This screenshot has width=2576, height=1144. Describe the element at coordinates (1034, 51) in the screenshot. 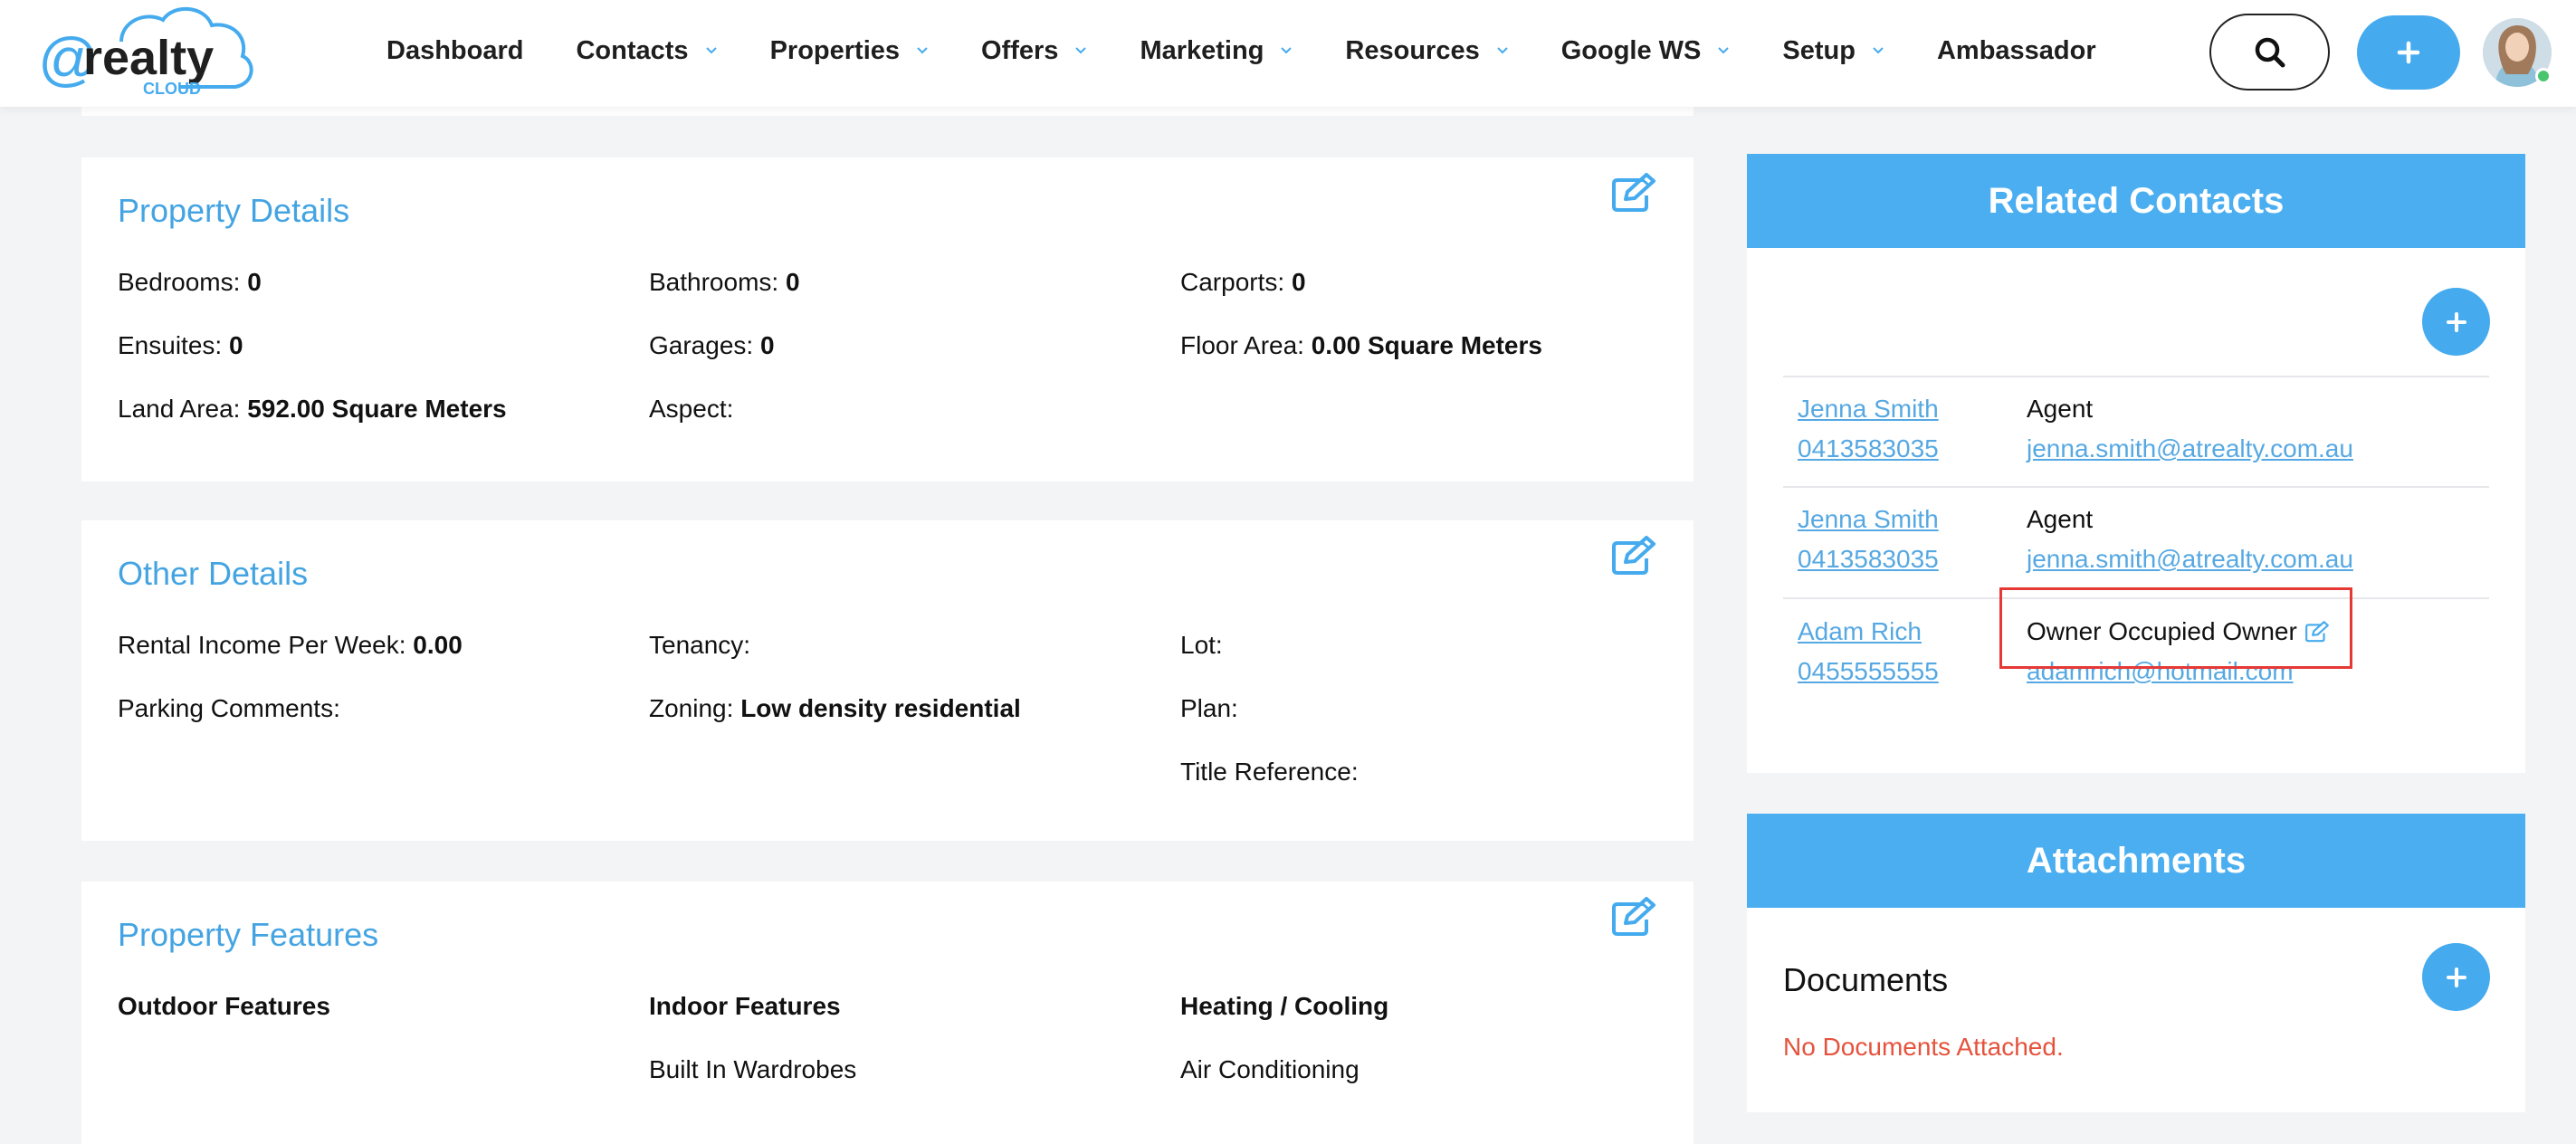

I see `nav-offers: Offers` at that location.